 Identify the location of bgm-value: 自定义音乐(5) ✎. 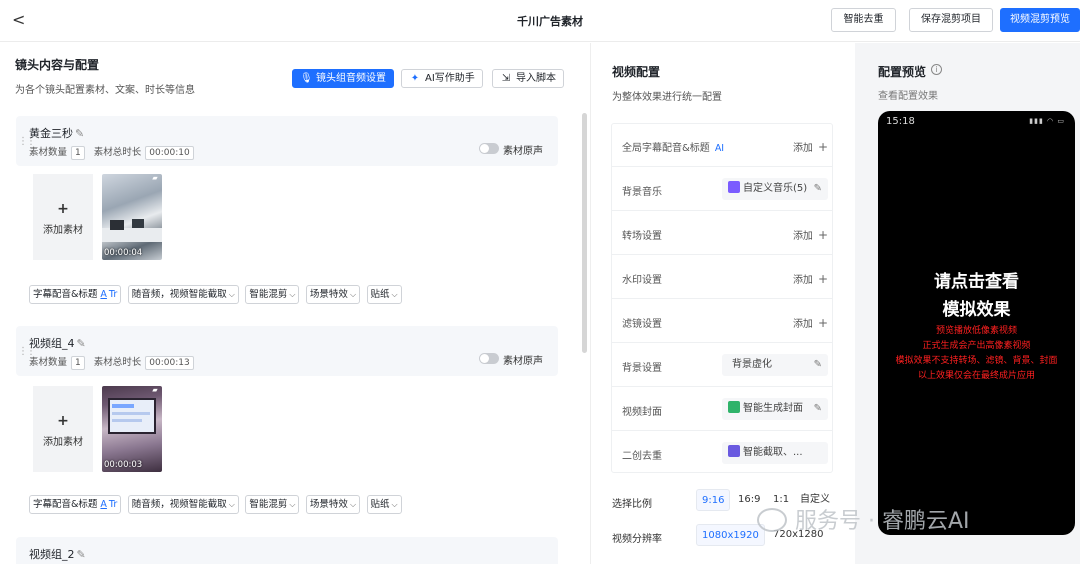
(775, 189).